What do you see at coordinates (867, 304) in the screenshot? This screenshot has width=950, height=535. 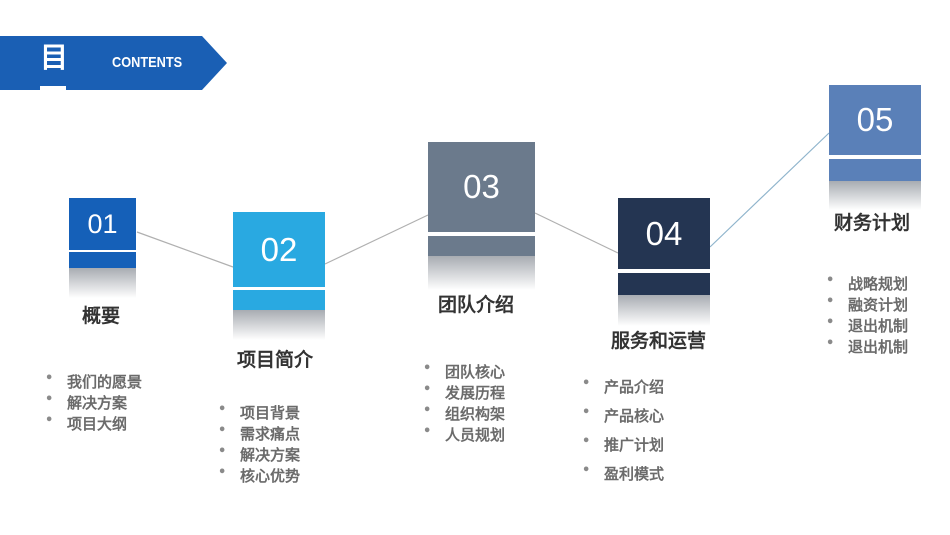 I see `list-item: 融资计划` at bounding box center [867, 304].